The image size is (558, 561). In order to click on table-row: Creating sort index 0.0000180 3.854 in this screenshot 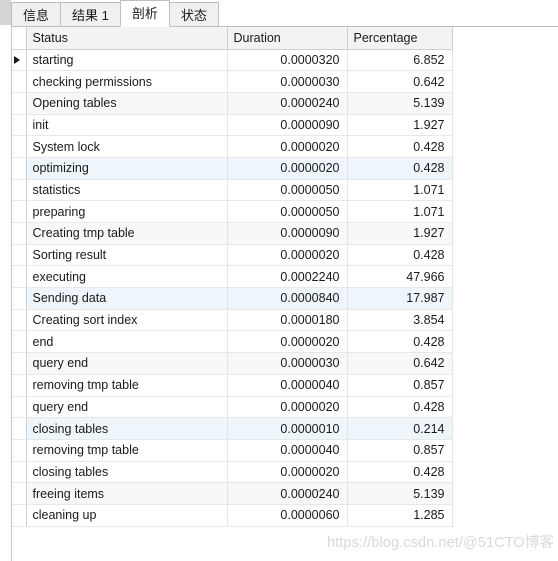, I will do `click(232, 320)`.